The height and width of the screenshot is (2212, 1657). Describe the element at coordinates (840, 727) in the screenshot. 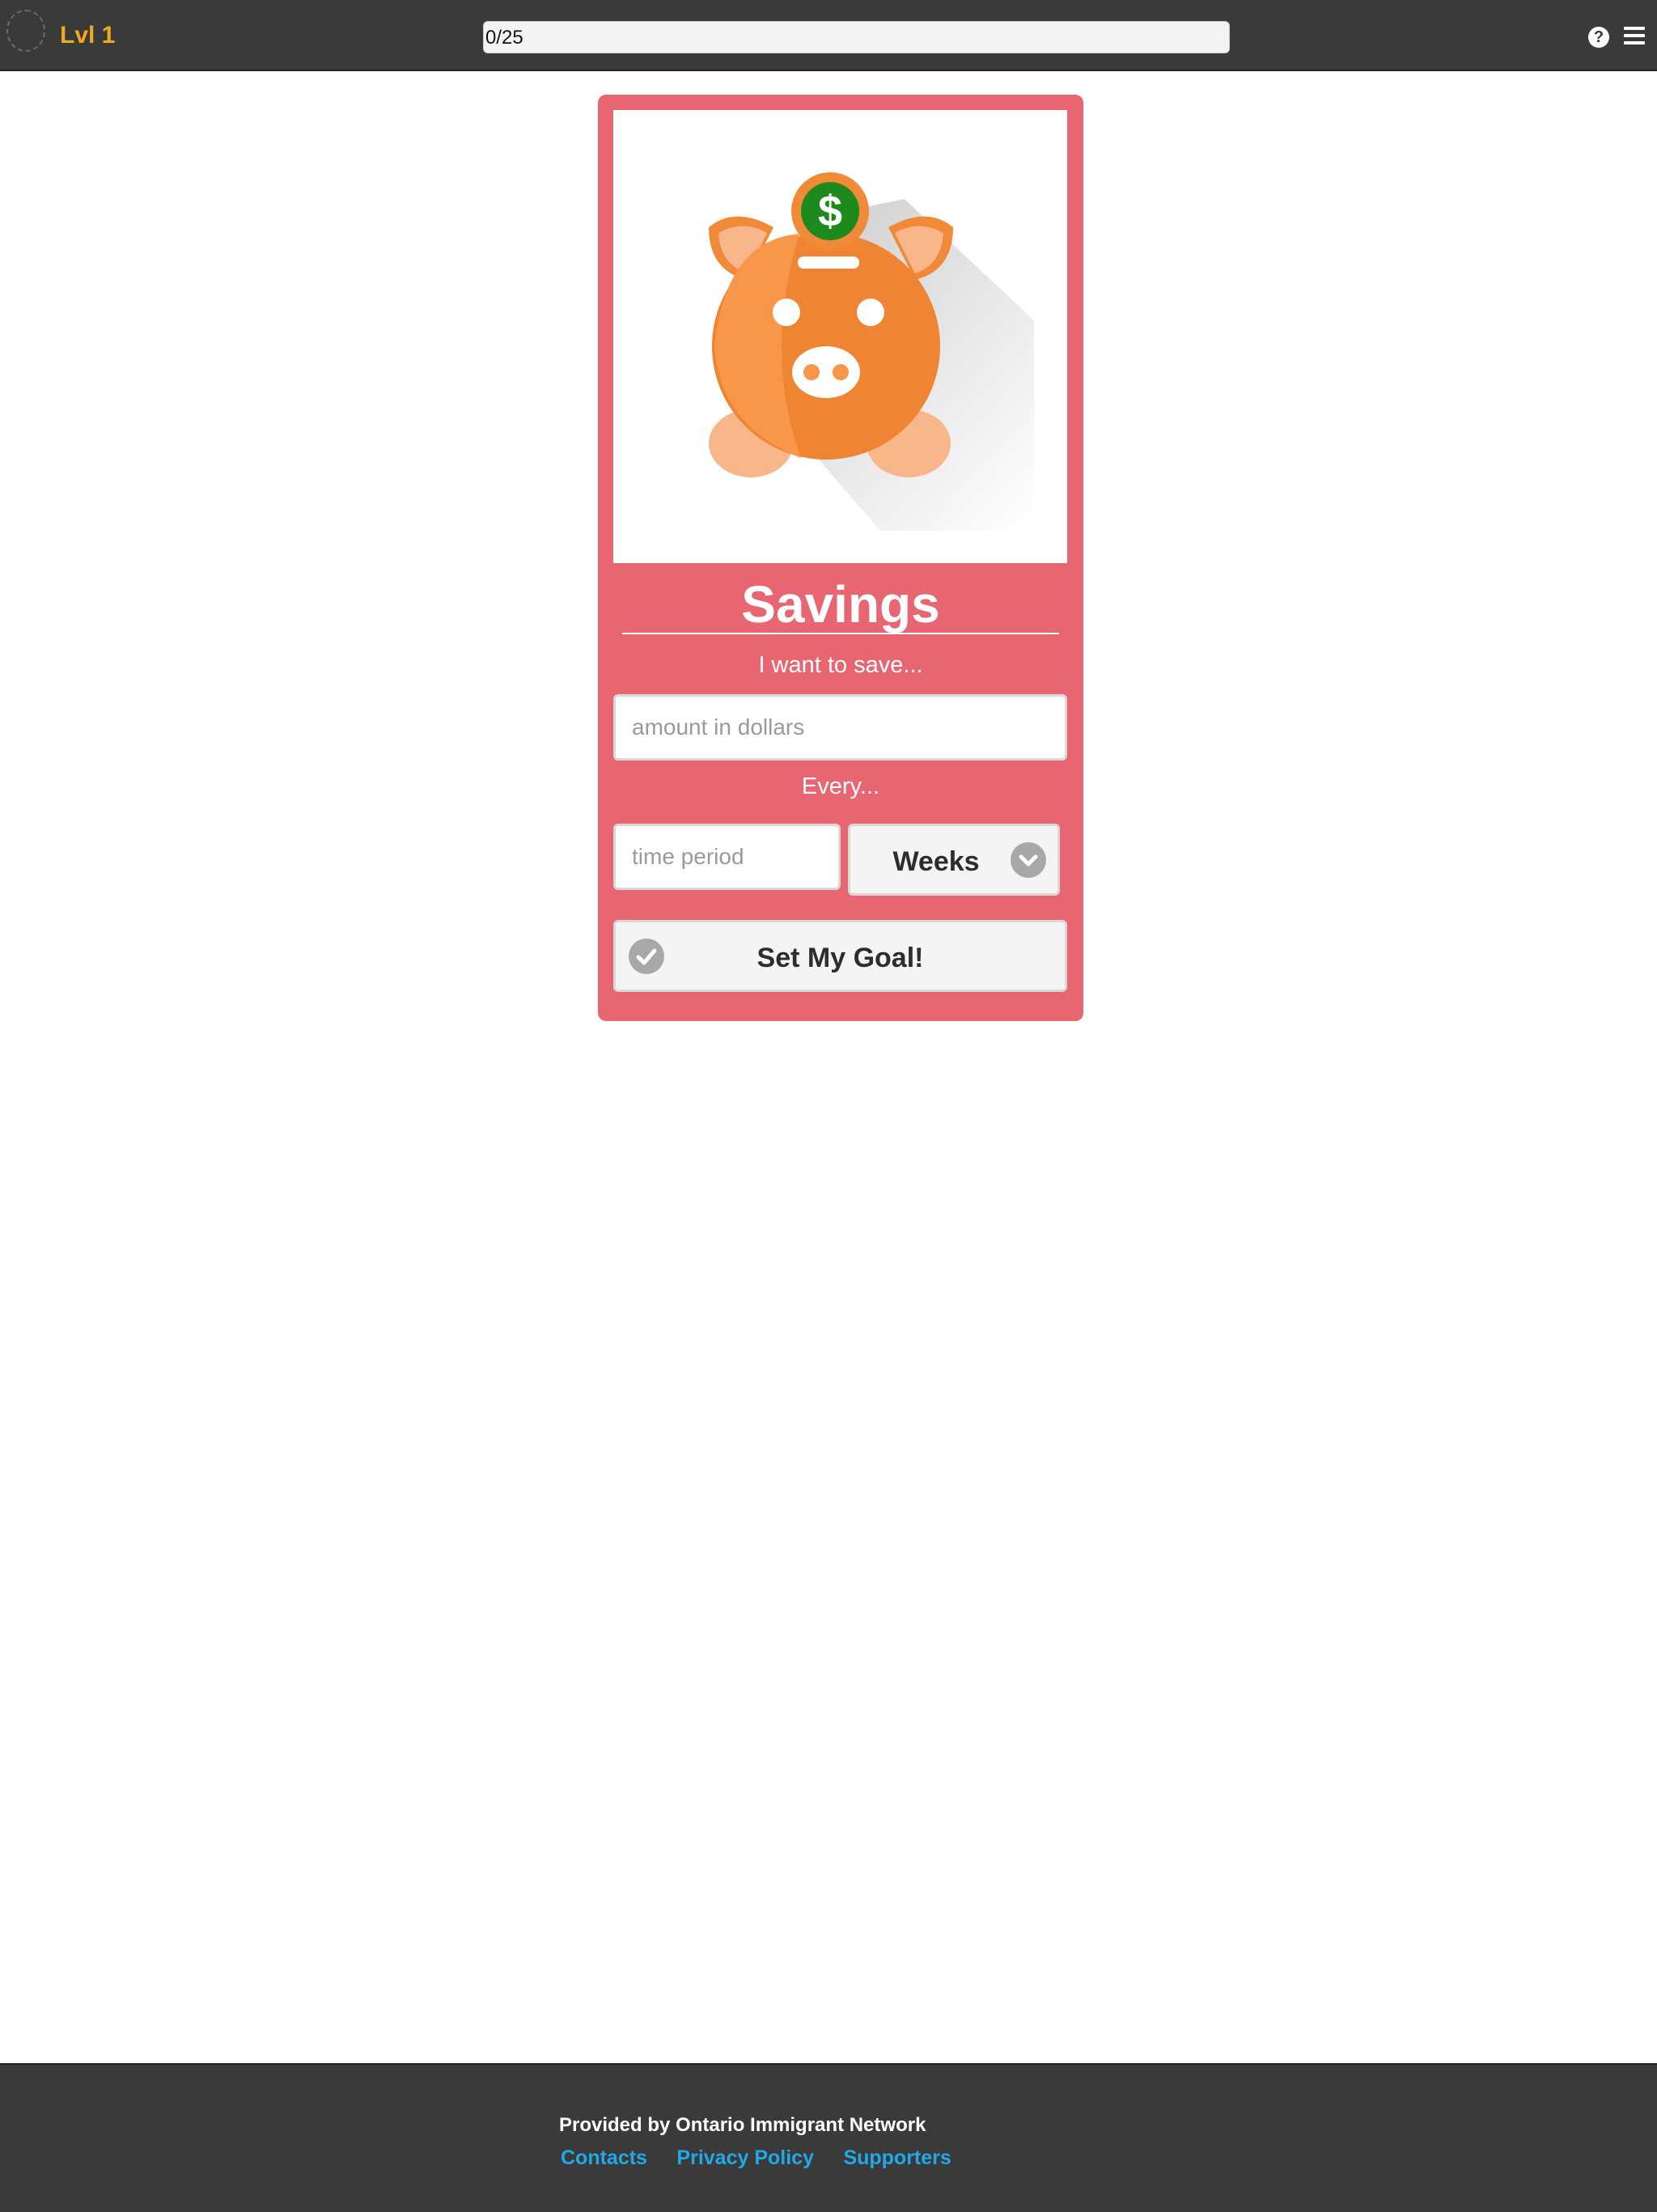

I see `amount-input` at that location.